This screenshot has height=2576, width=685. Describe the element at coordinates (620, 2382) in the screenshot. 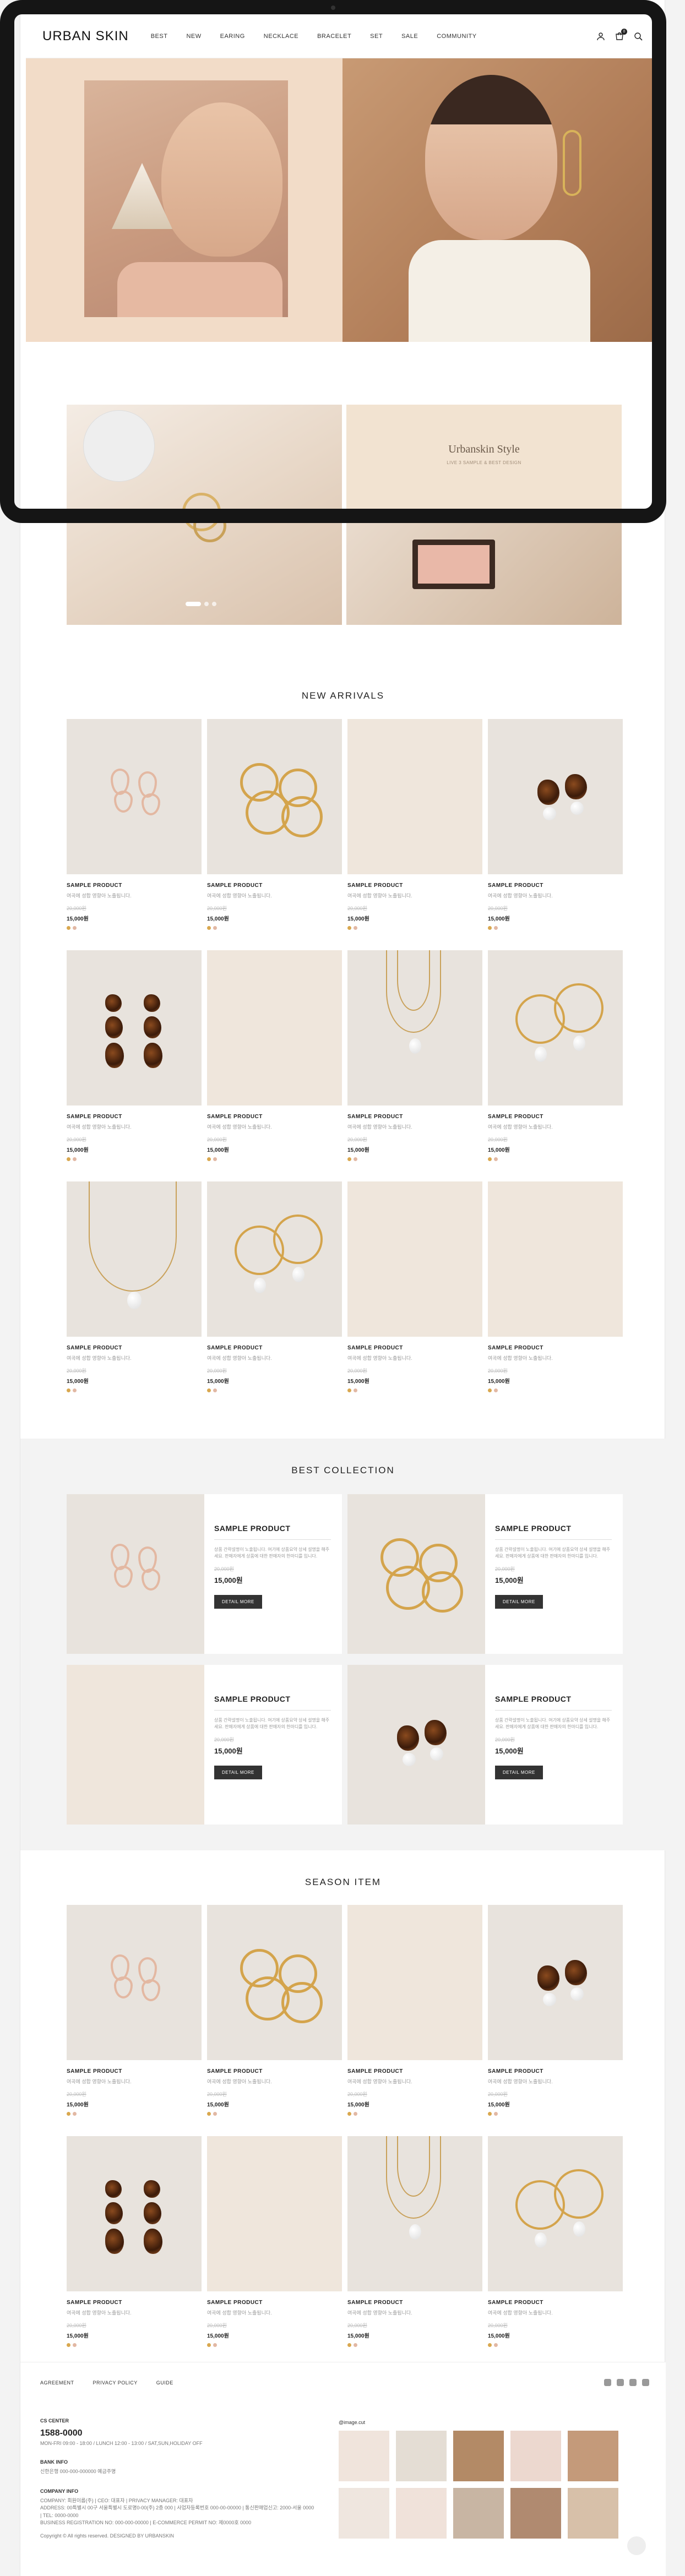

I see `instagram-icon` at that location.